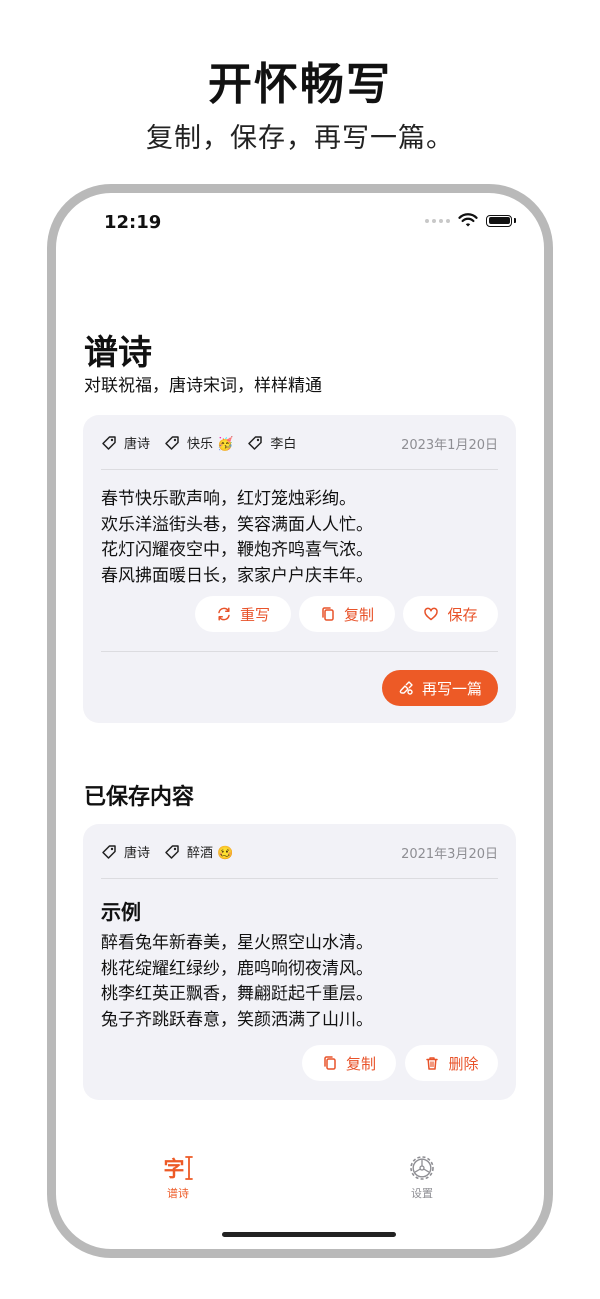  What do you see at coordinates (449, 445) in the screenshot?
I see `poem-date: 2023年1月20日` at bounding box center [449, 445].